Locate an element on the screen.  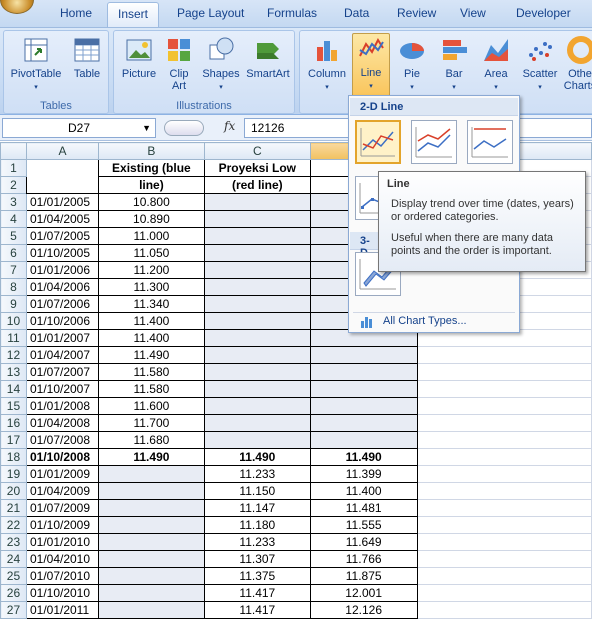
tab-view: View is located at coordinates (473, 13).